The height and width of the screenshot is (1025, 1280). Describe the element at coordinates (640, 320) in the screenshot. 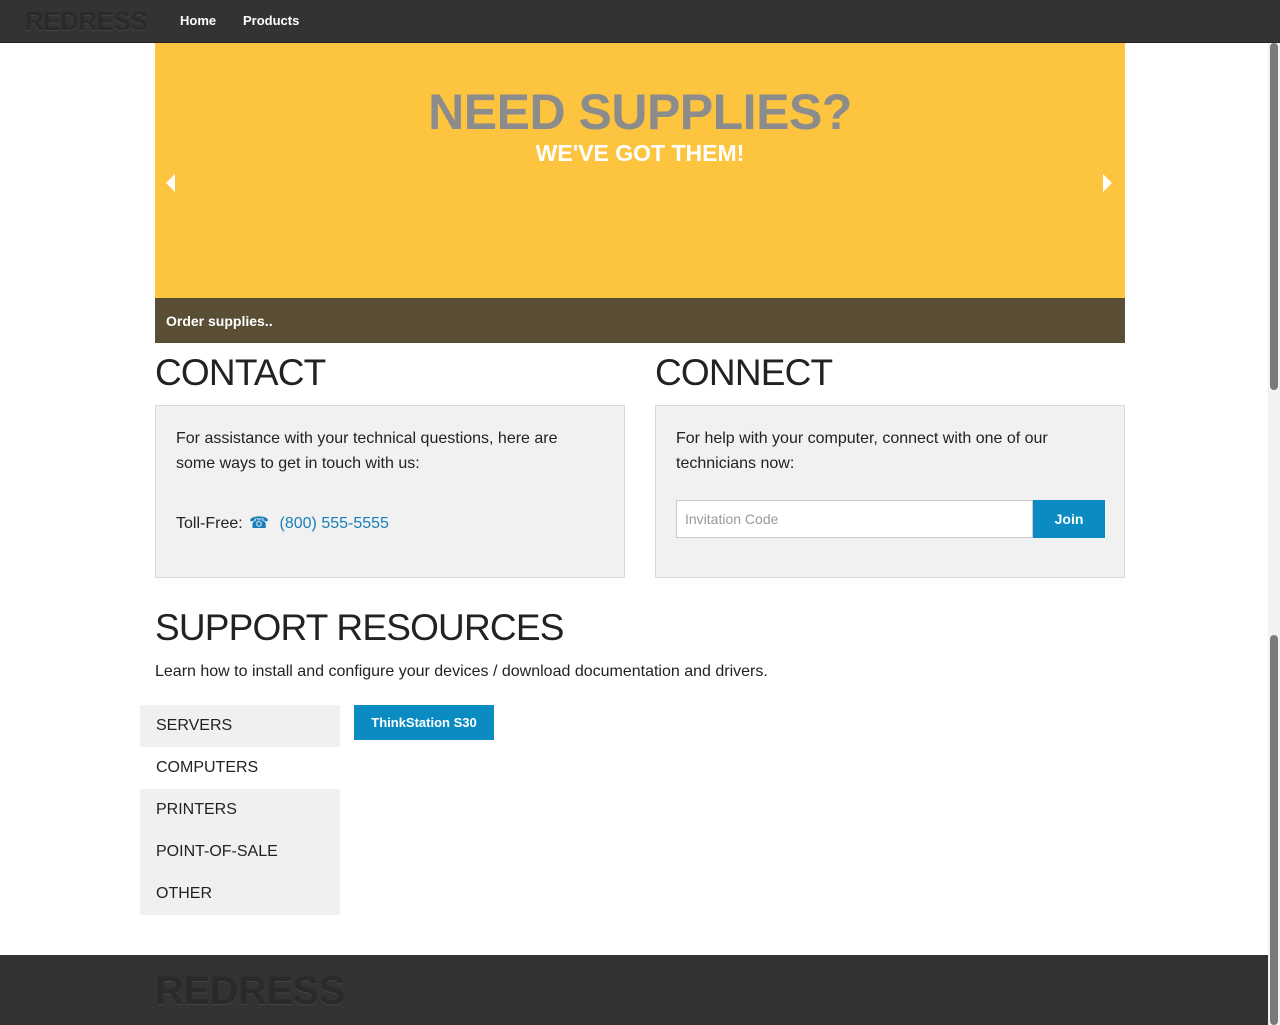

I see `carousel-caption: Order supplies..` at that location.